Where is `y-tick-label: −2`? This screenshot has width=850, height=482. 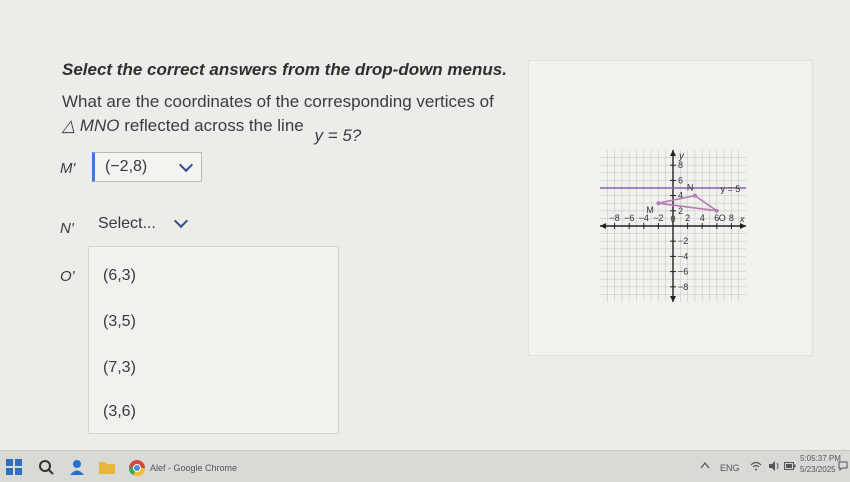
y-tick-label: −2 is located at coordinates (683, 241).